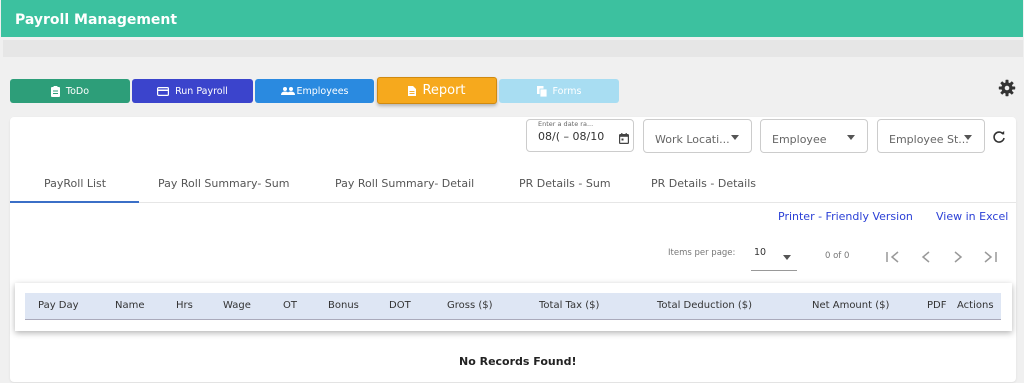  What do you see at coordinates (704, 305) in the screenshot?
I see `column-header-total-deduction: Total Deduction ($)` at bounding box center [704, 305].